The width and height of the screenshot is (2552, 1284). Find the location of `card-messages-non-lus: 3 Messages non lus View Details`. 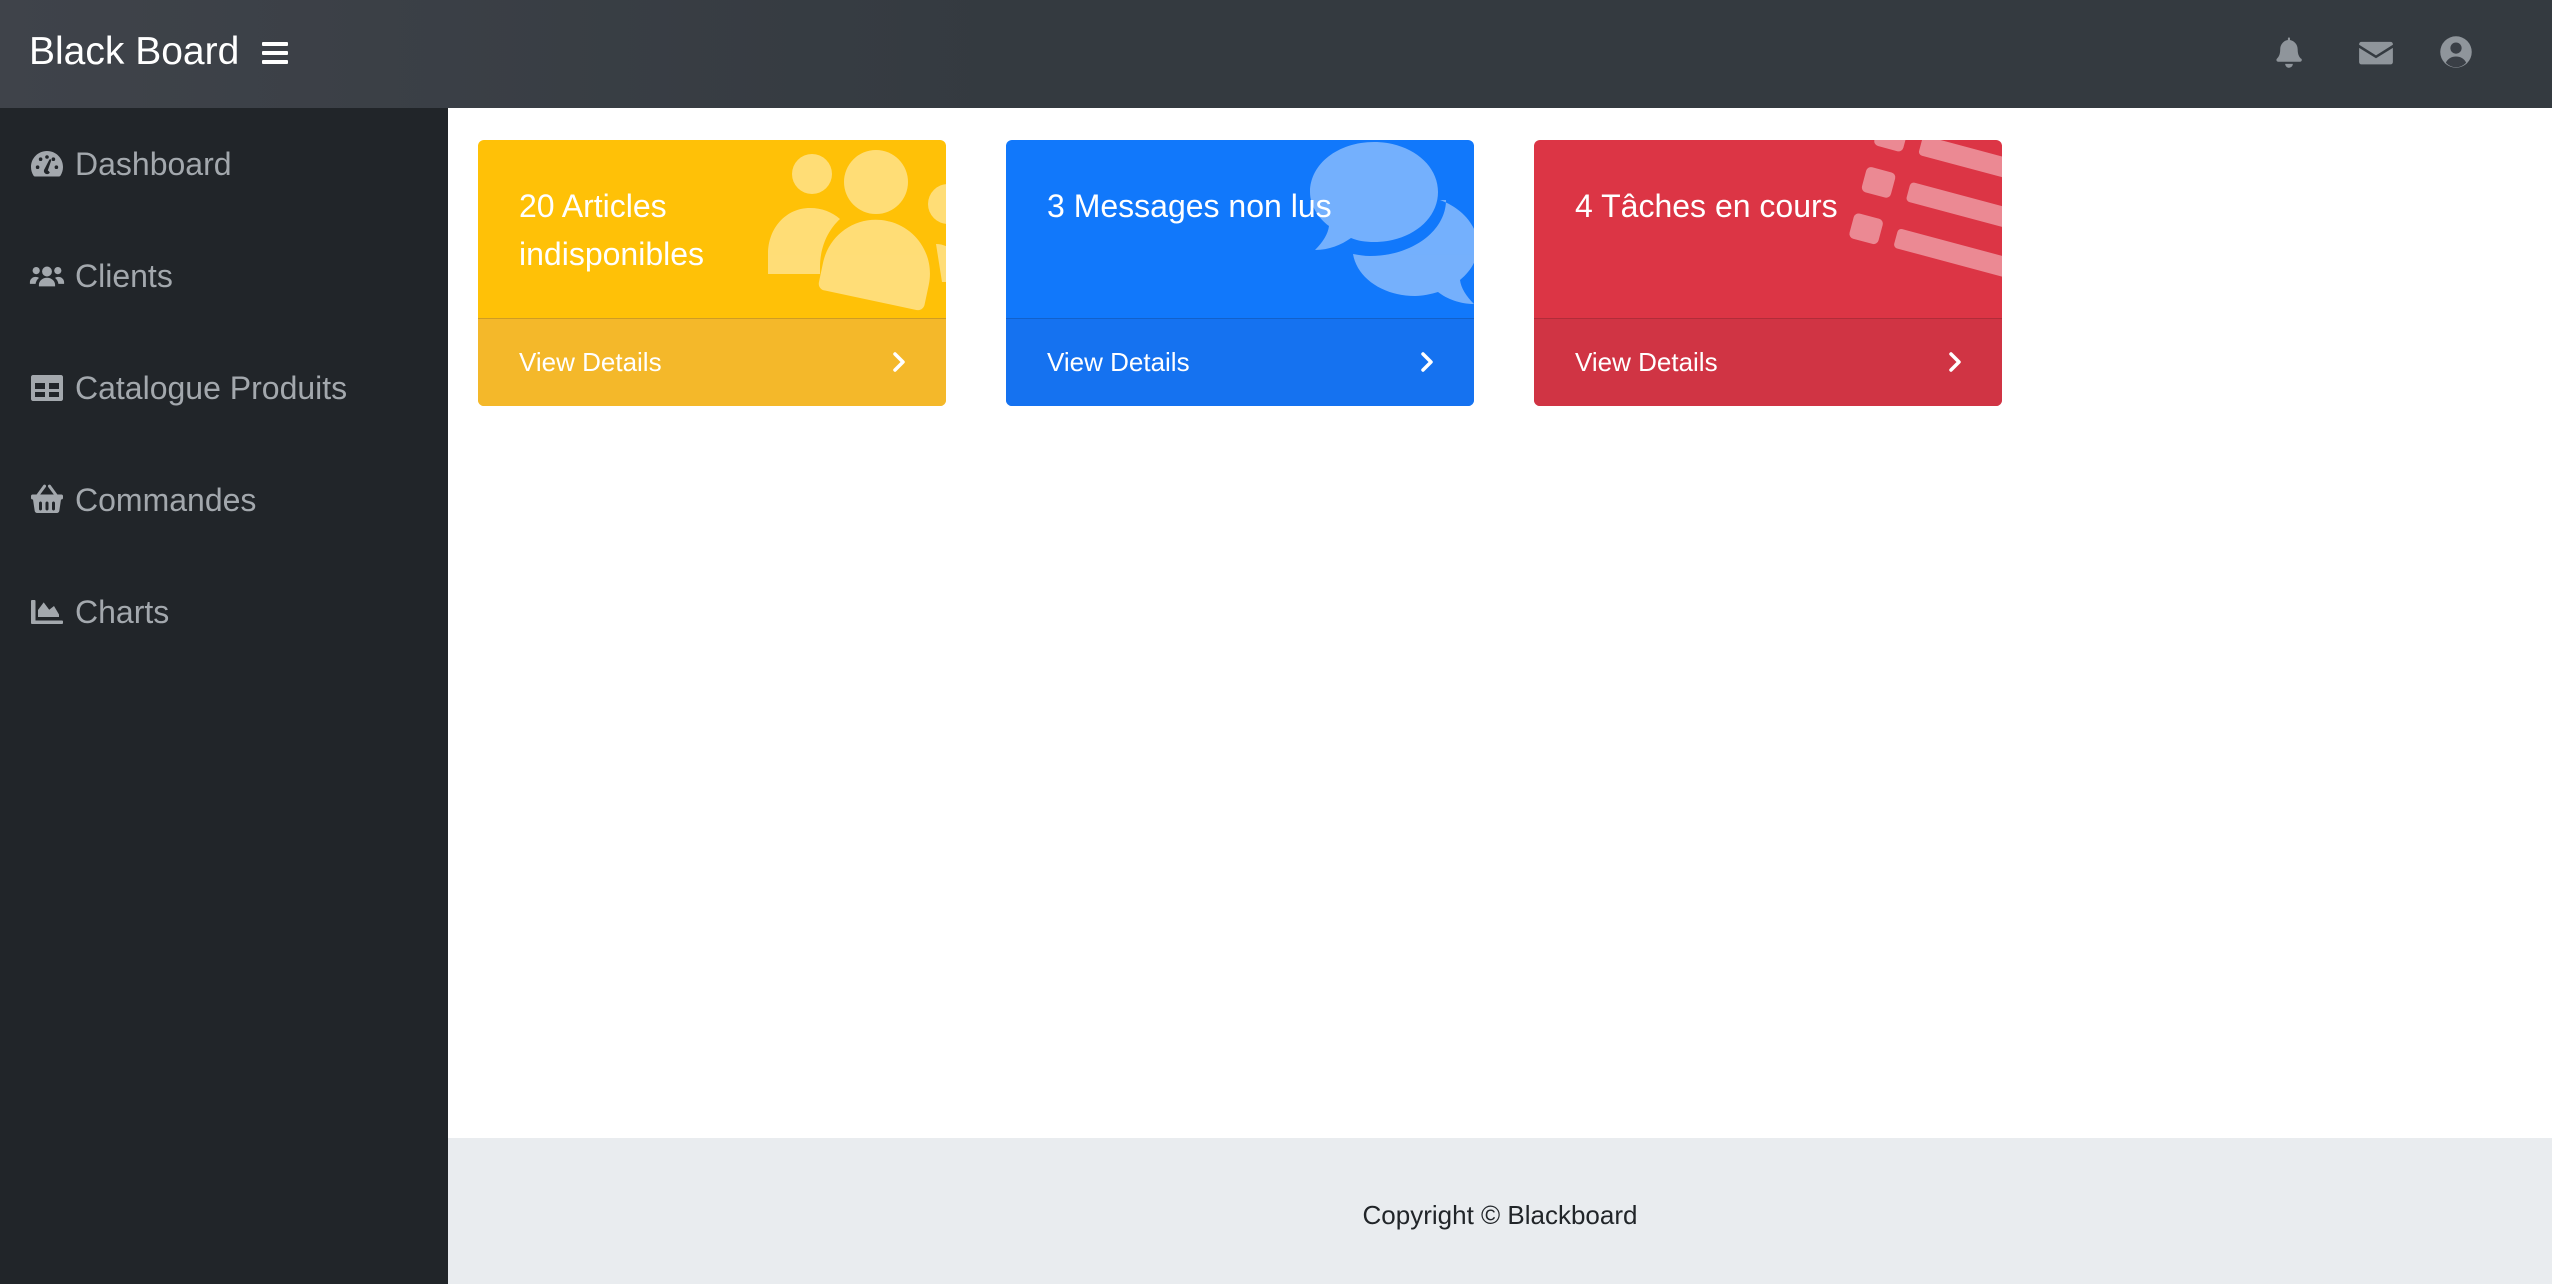

card-messages-non-lus: 3 Messages non lus View Details is located at coordinates (1240, 273).